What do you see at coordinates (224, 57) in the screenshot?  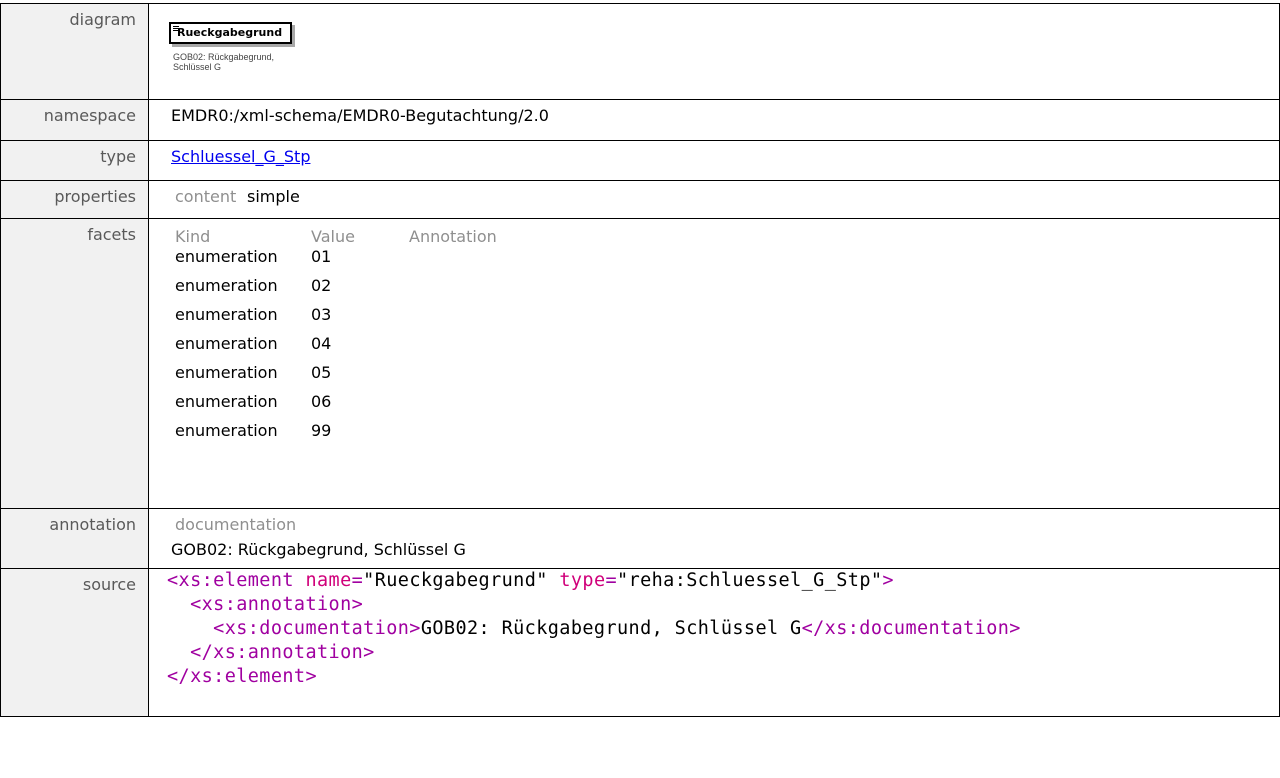 I see `diagram-doc-line1: GOB02: Rückgabegrund,` at bounding box center [224, 57].